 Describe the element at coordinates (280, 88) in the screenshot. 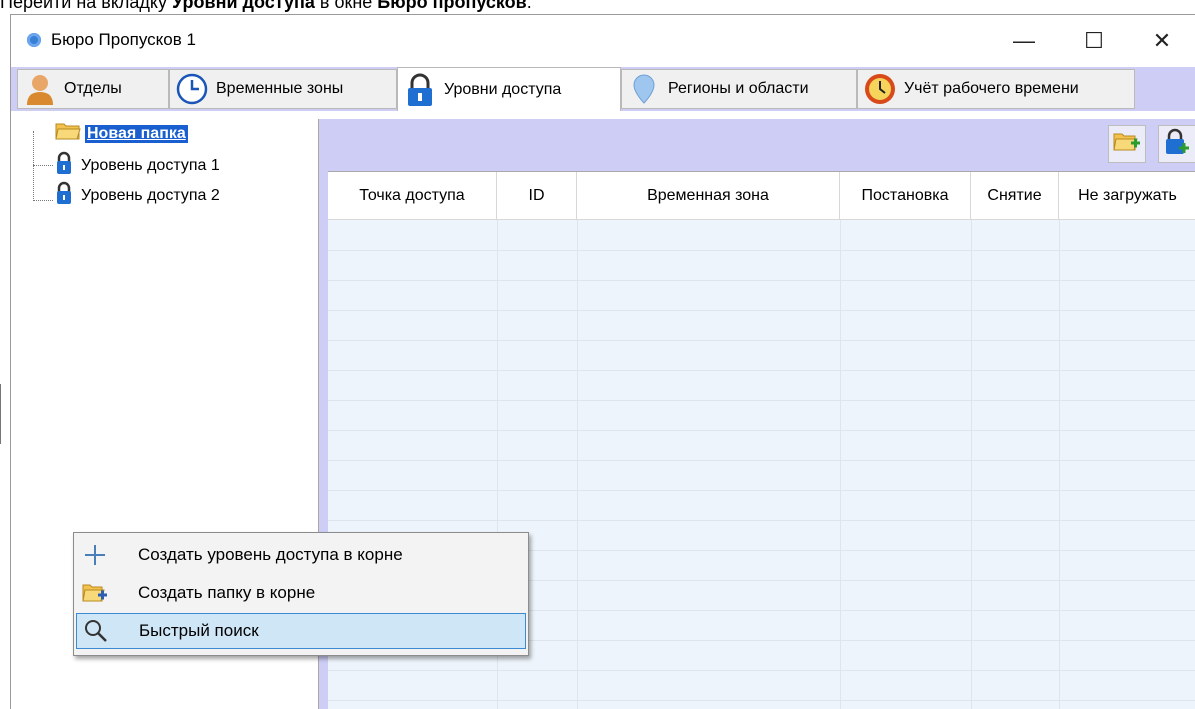

I see `tab-label: Временные зоны` at that location.